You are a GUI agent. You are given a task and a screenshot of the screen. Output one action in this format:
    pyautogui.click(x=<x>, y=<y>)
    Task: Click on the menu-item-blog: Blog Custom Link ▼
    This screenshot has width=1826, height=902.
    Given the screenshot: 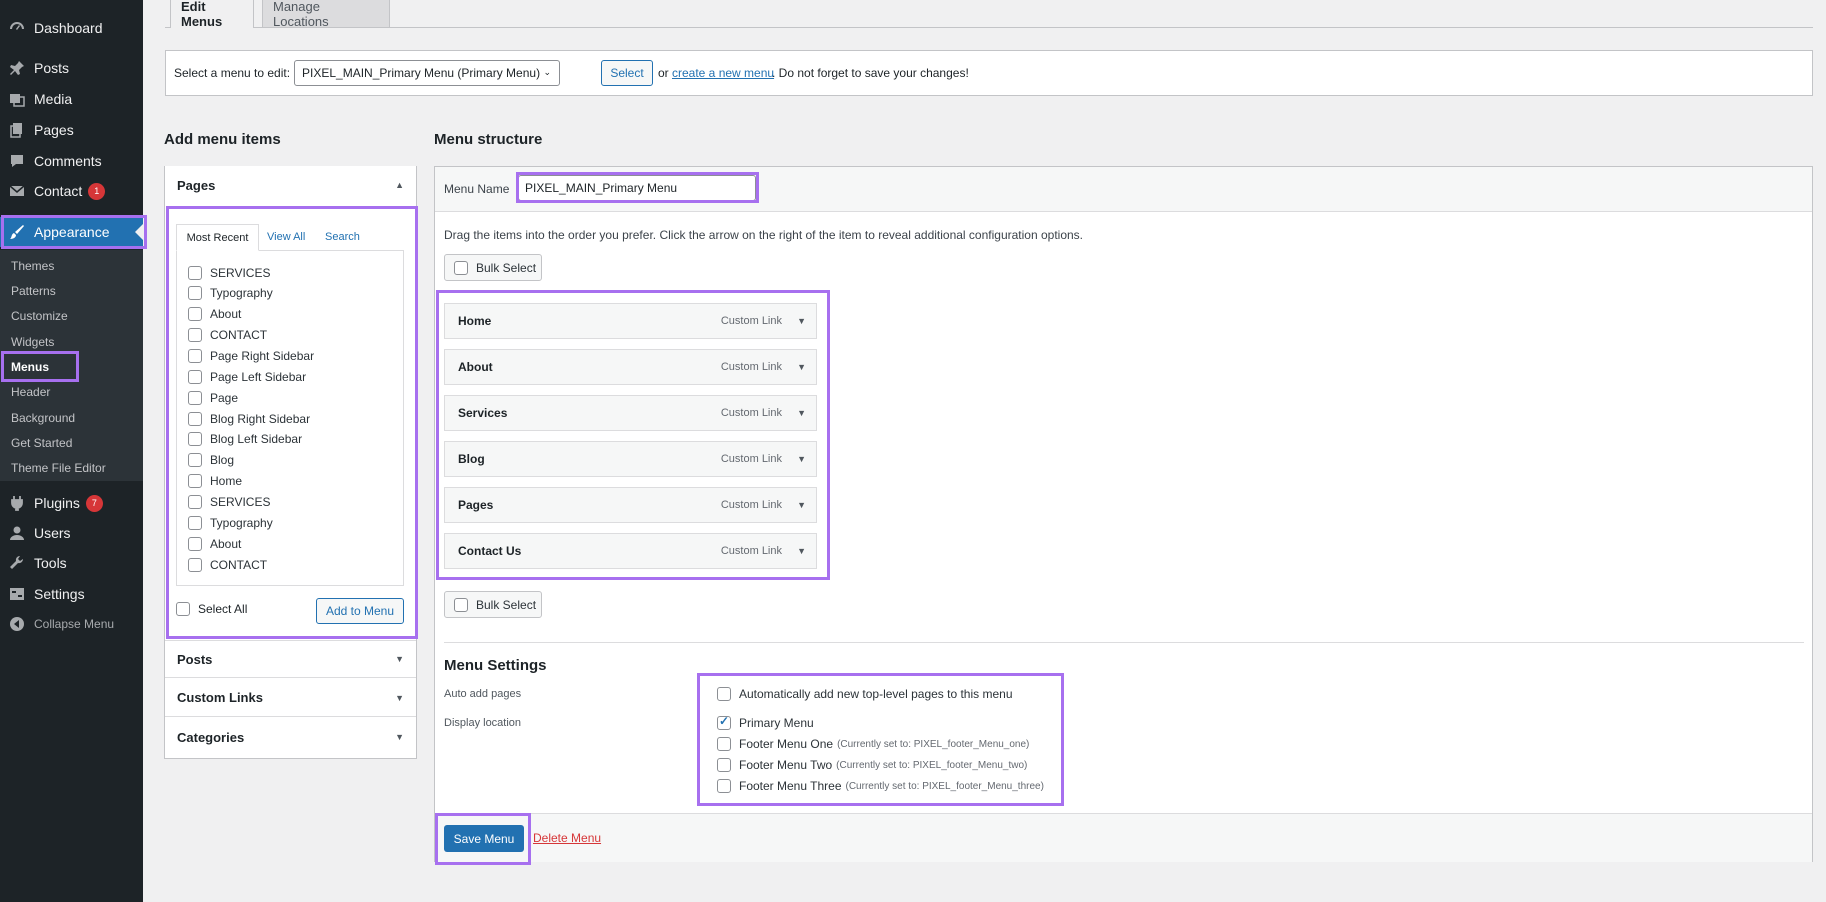 What is the action you would take?
    pyautogui.click(x=630, y=459)
    